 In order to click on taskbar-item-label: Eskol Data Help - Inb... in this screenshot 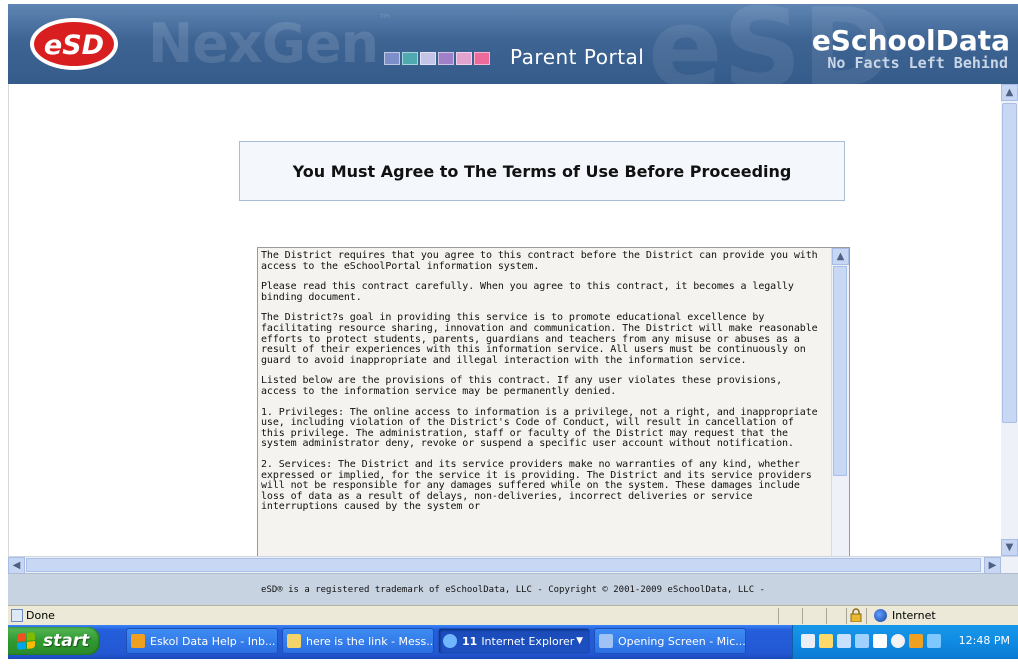, I will do `click(213, 641)`.